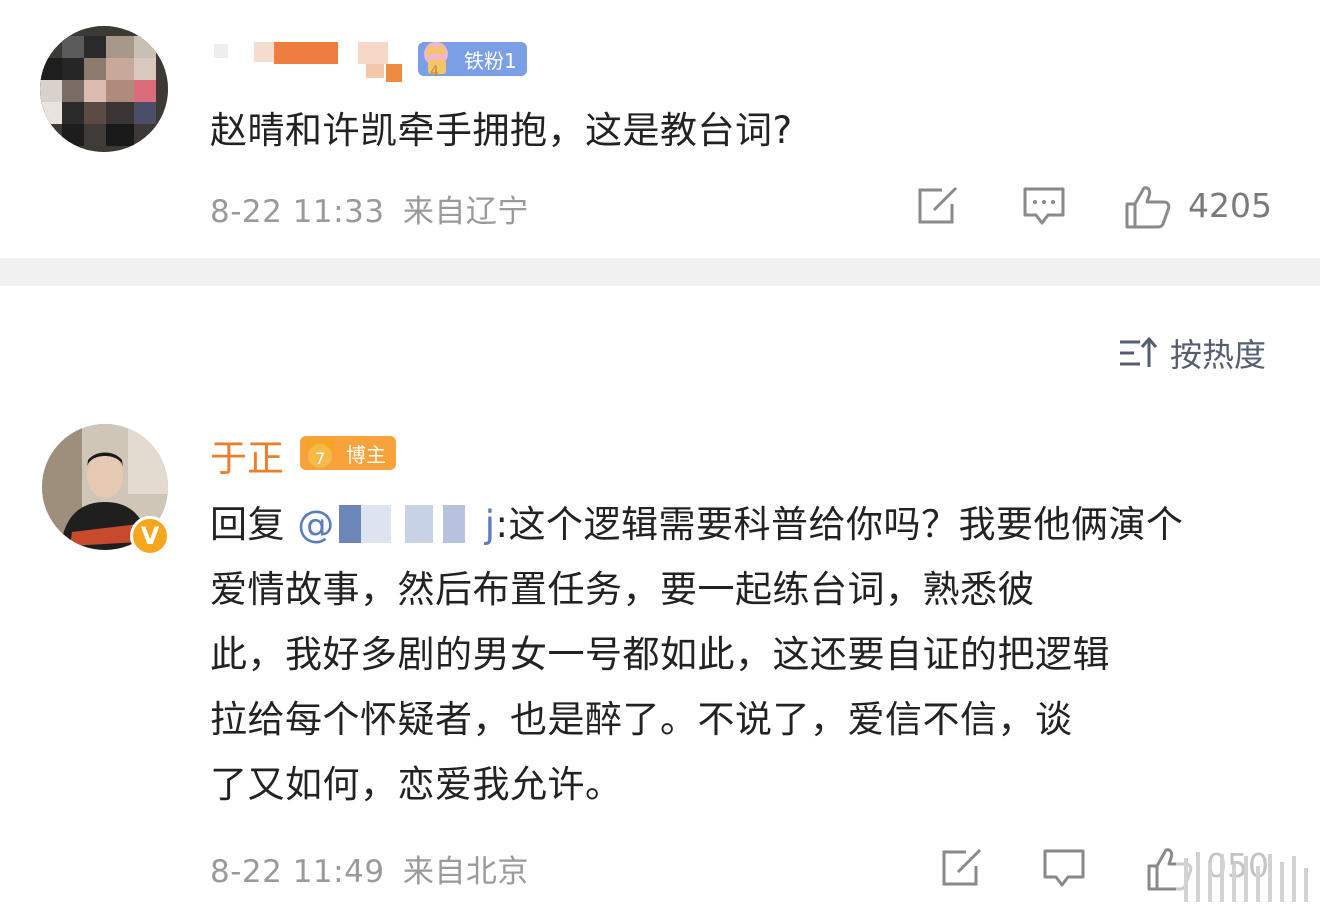 The image size is (1320, 914). Describe the element at coordinates (465, 872) in the screenshot. I see `reply-location: 来自北京` at that location.